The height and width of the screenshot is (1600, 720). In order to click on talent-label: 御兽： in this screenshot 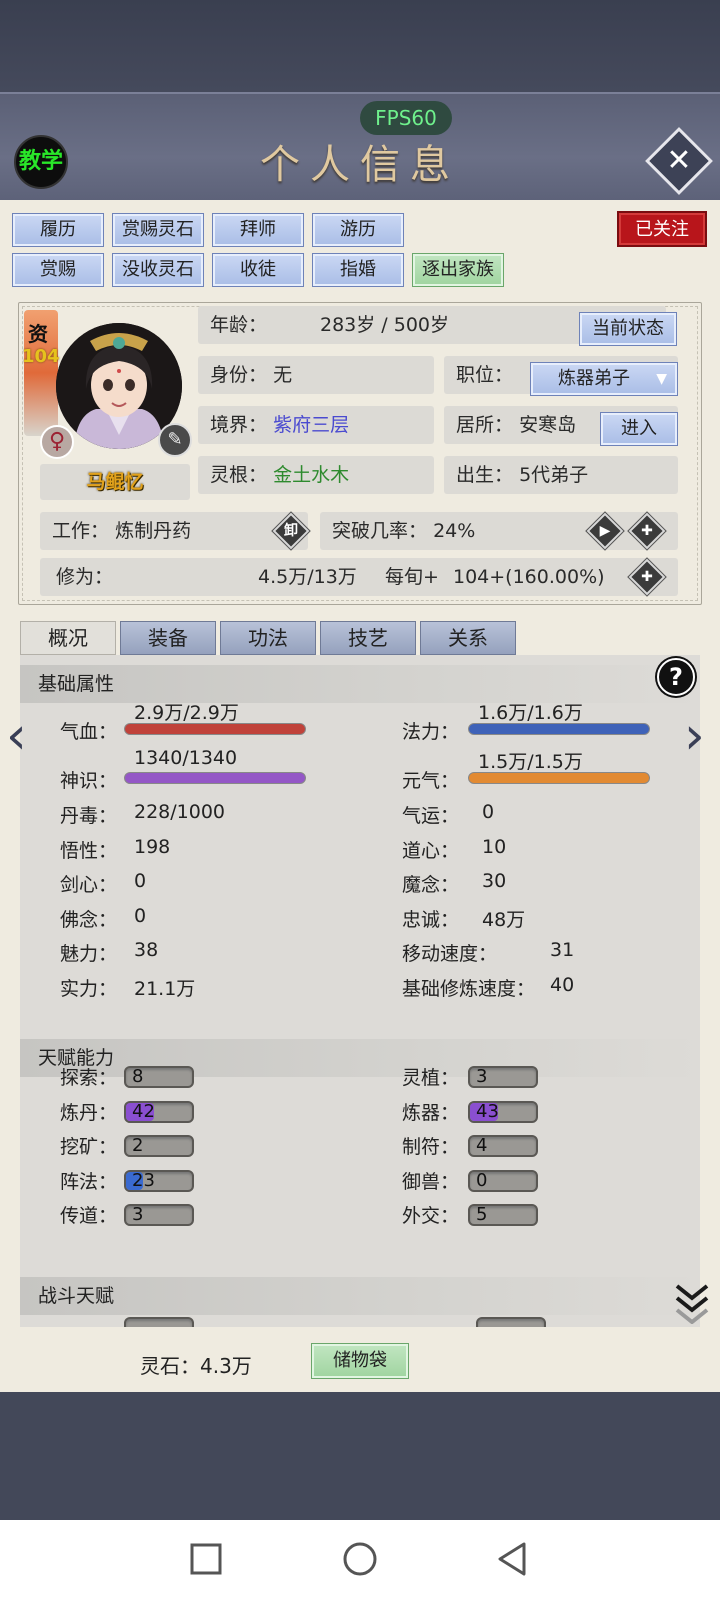, I will do `click(431, 1181)`.